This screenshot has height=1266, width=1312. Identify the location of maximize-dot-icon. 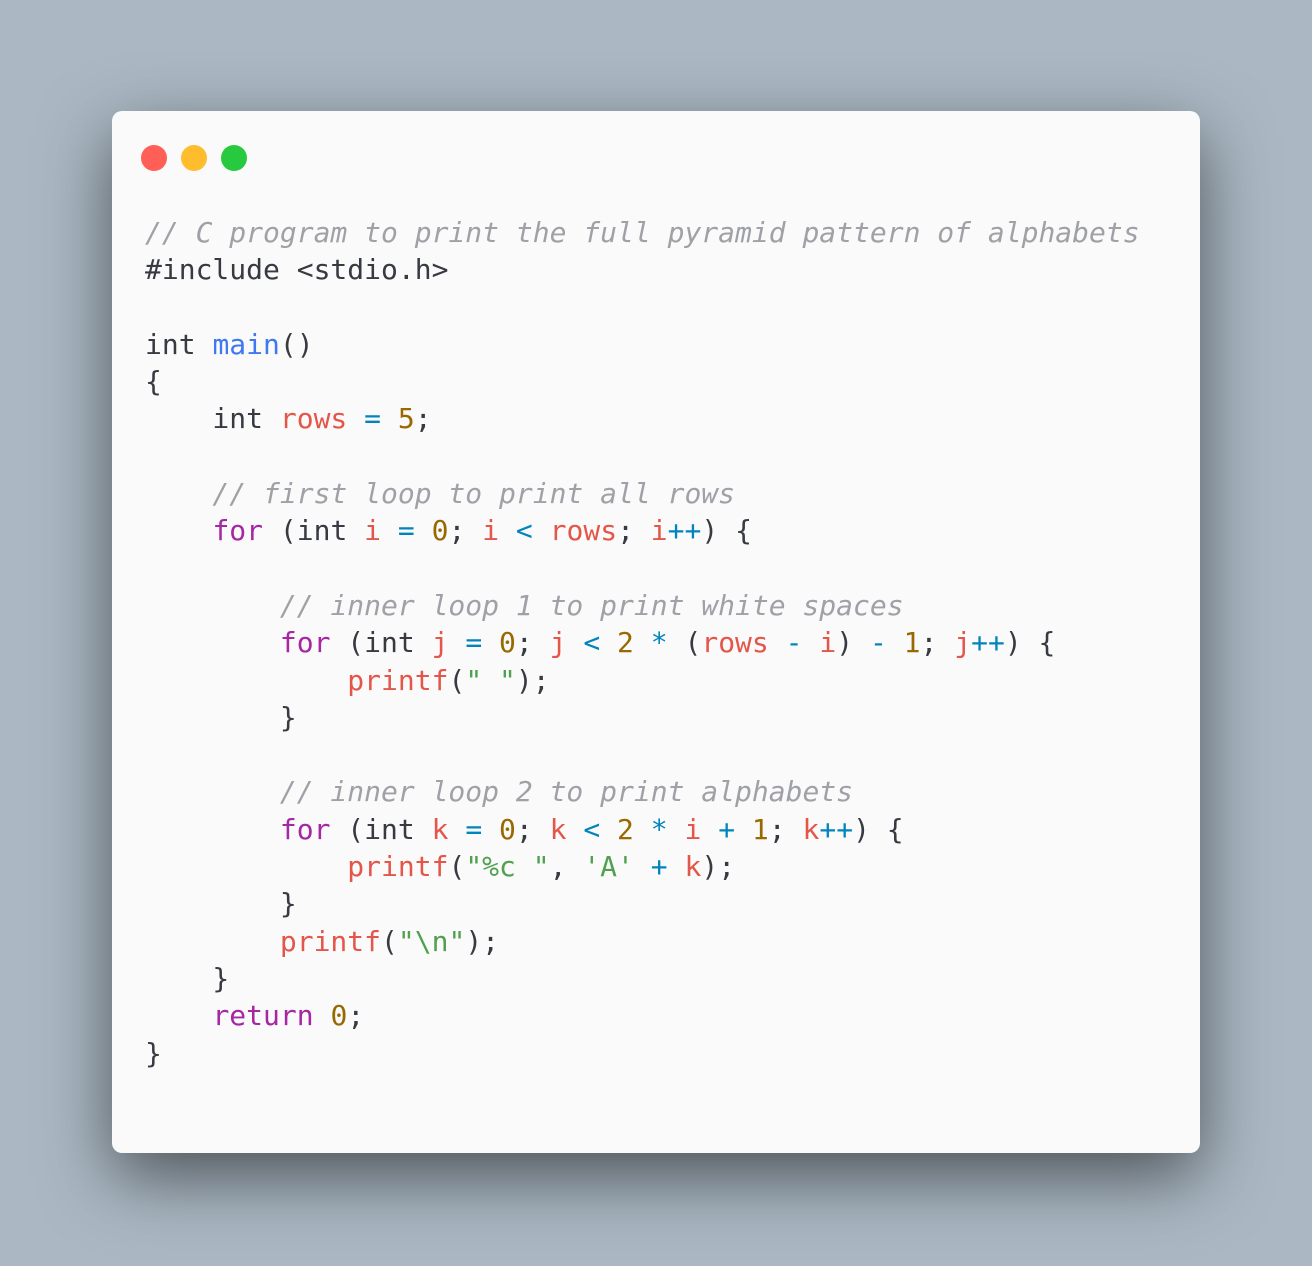
(234, 158).